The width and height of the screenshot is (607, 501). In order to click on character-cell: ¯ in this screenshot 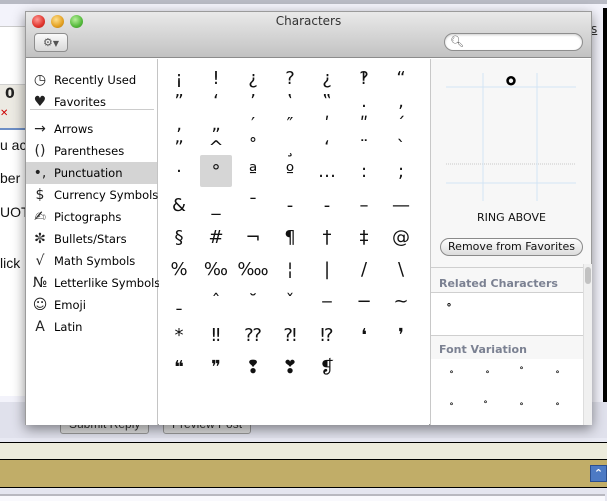, I will do `click(253, 205)`.